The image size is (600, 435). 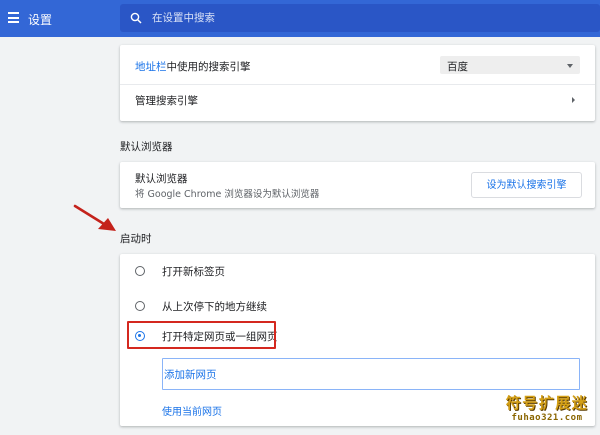 What do you see at coordinates (136, 18) in the screenshot?
I see `search-icon` at bounding box center [136, 18].